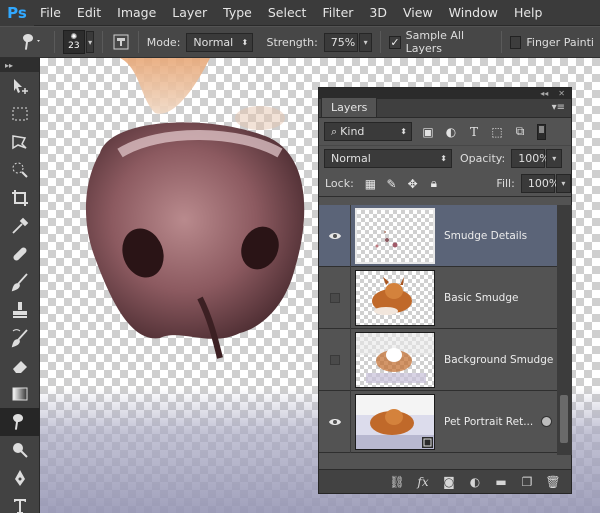 This screenshot has height=513, width=600. I want to click on crop-tool, so click(20, 198).